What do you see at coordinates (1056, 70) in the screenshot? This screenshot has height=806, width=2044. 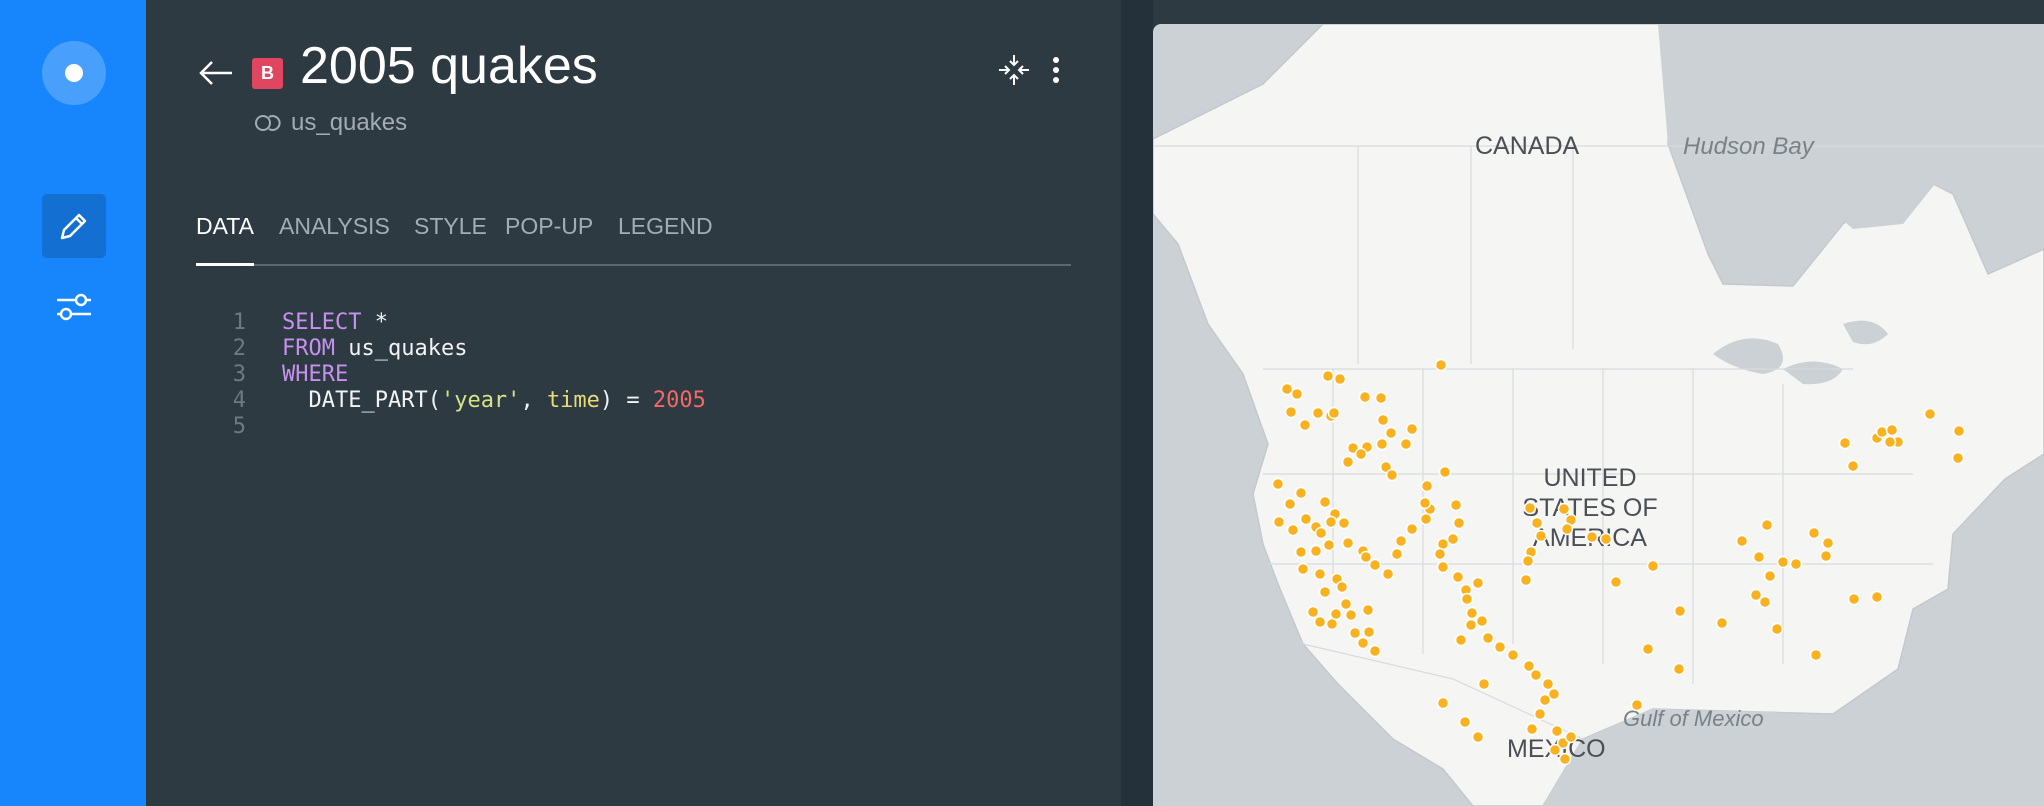 I see `more-options-icon` at bounding box center [1056, 70].